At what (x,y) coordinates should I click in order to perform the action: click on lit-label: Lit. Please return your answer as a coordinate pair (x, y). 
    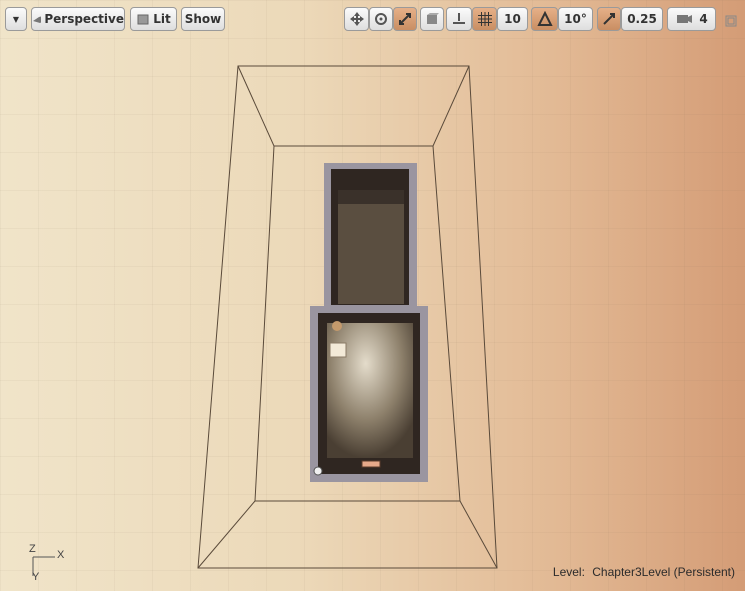
    Looking at the image, I should click on (162, 19).